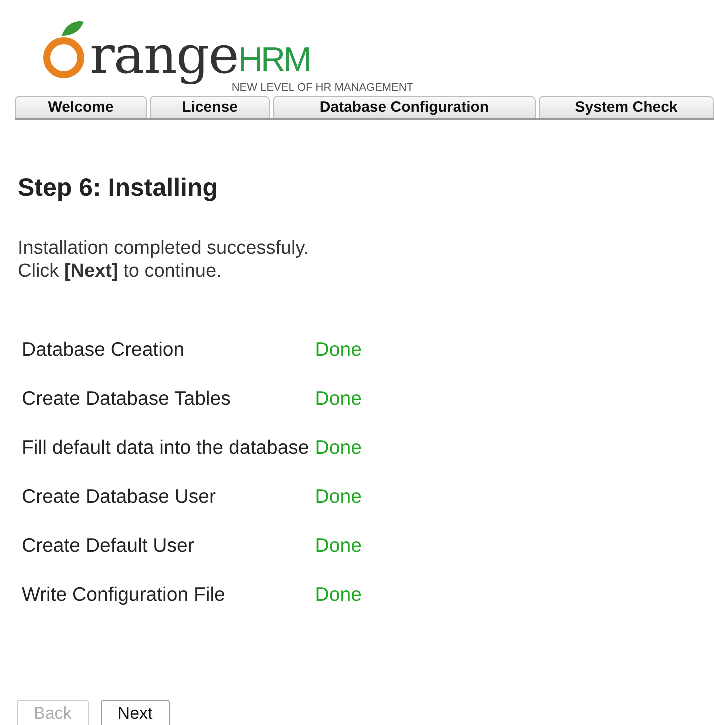 The height and width of the screenshot is (725, 714). Describe the element at coordinates (164, 56) in the screenshot. I see `logo-wordmark: range` at that location.